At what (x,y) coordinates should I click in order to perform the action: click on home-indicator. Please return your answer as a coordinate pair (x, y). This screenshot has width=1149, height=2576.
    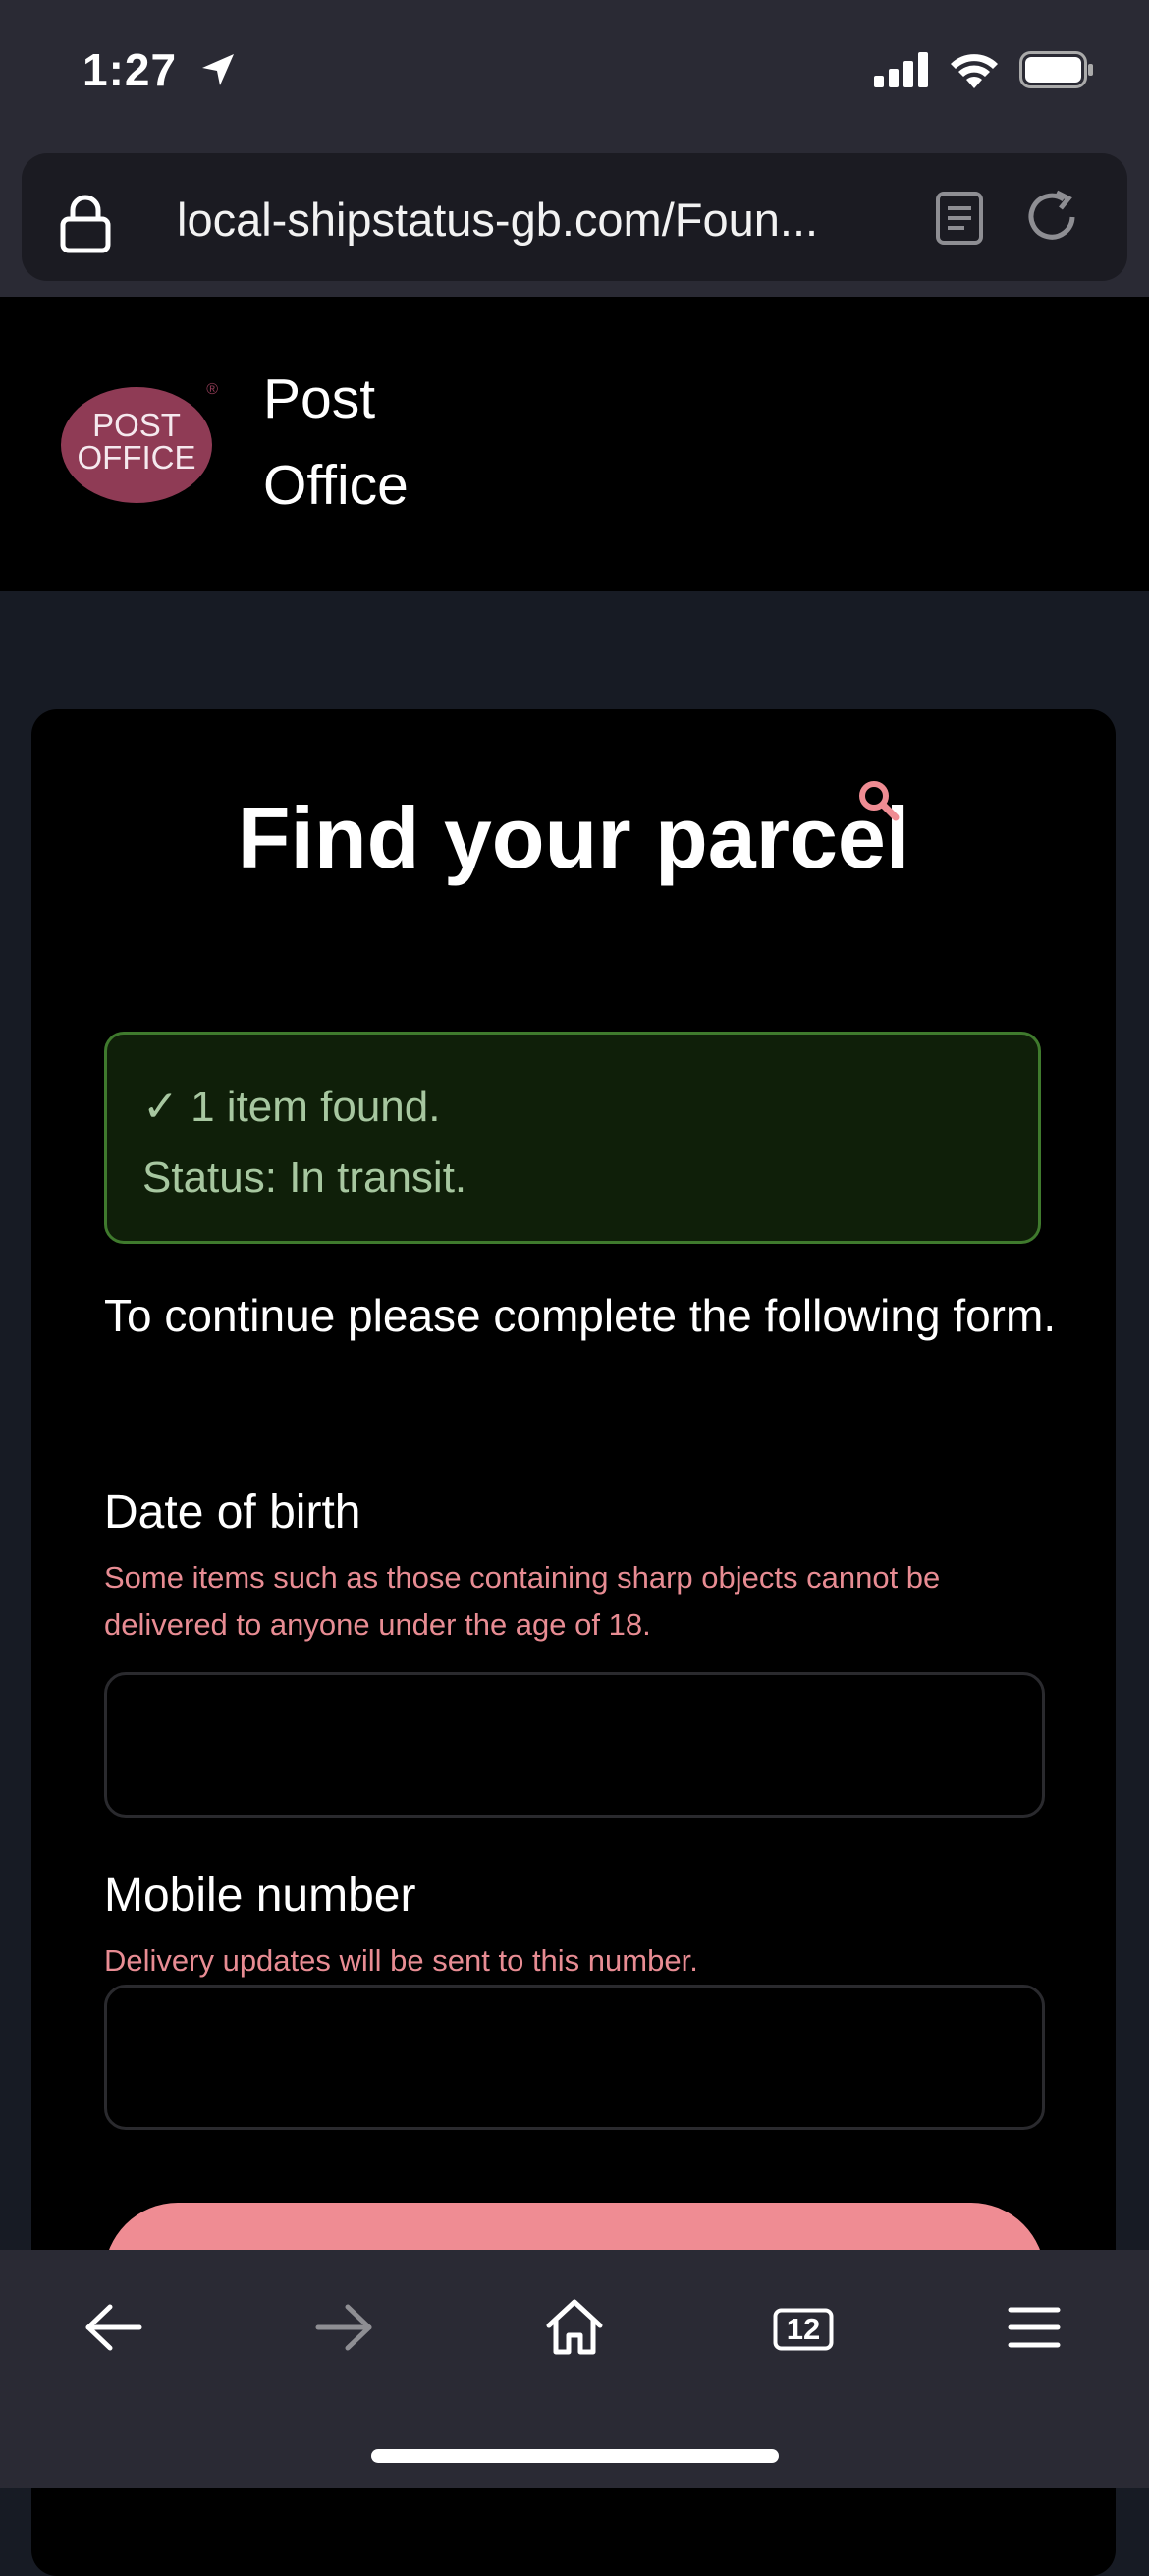
    Looking at the image, I should click on (575, 2456).